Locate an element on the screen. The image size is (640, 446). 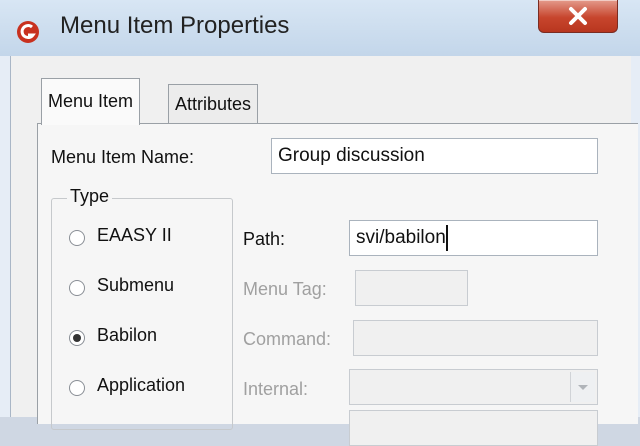
radio-eaasy-ii-label: EAASY II is located at coordinates (134, 235).